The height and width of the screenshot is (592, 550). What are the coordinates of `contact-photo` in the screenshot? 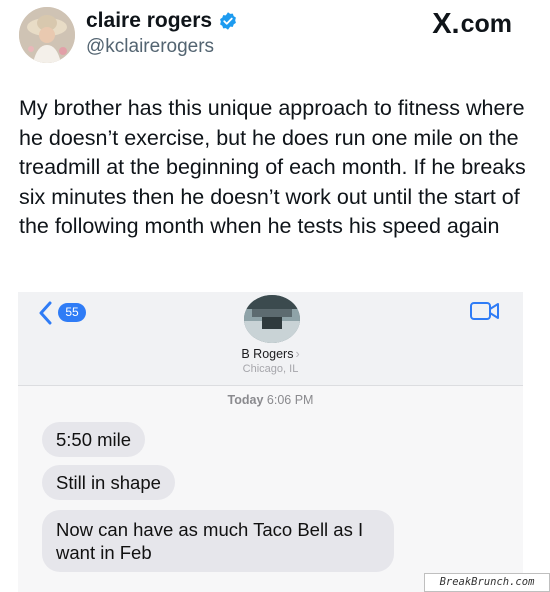 It's located at (272, 319).